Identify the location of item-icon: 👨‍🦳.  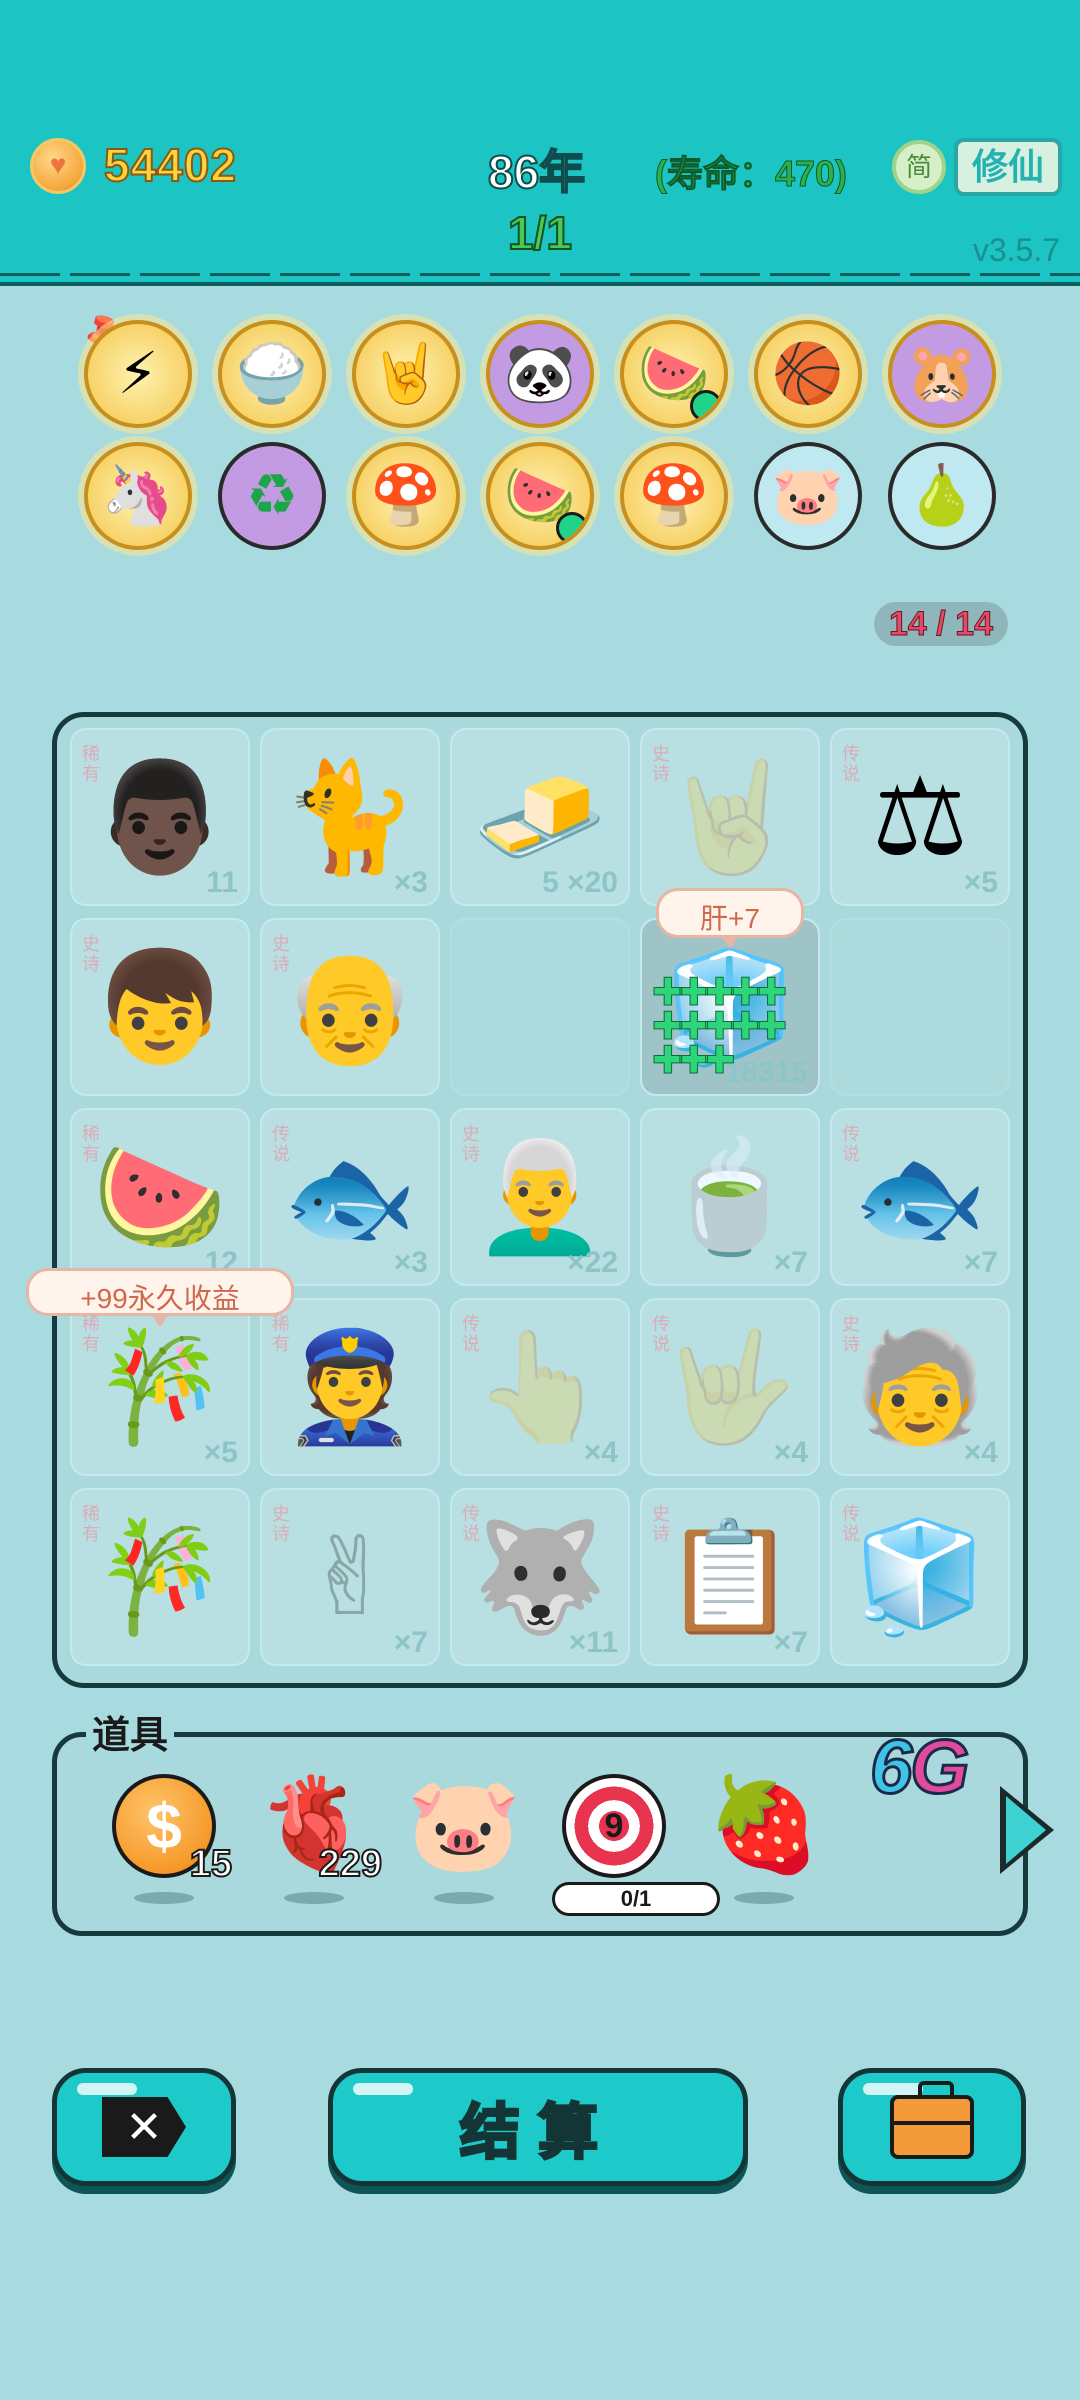
(540, 1196).